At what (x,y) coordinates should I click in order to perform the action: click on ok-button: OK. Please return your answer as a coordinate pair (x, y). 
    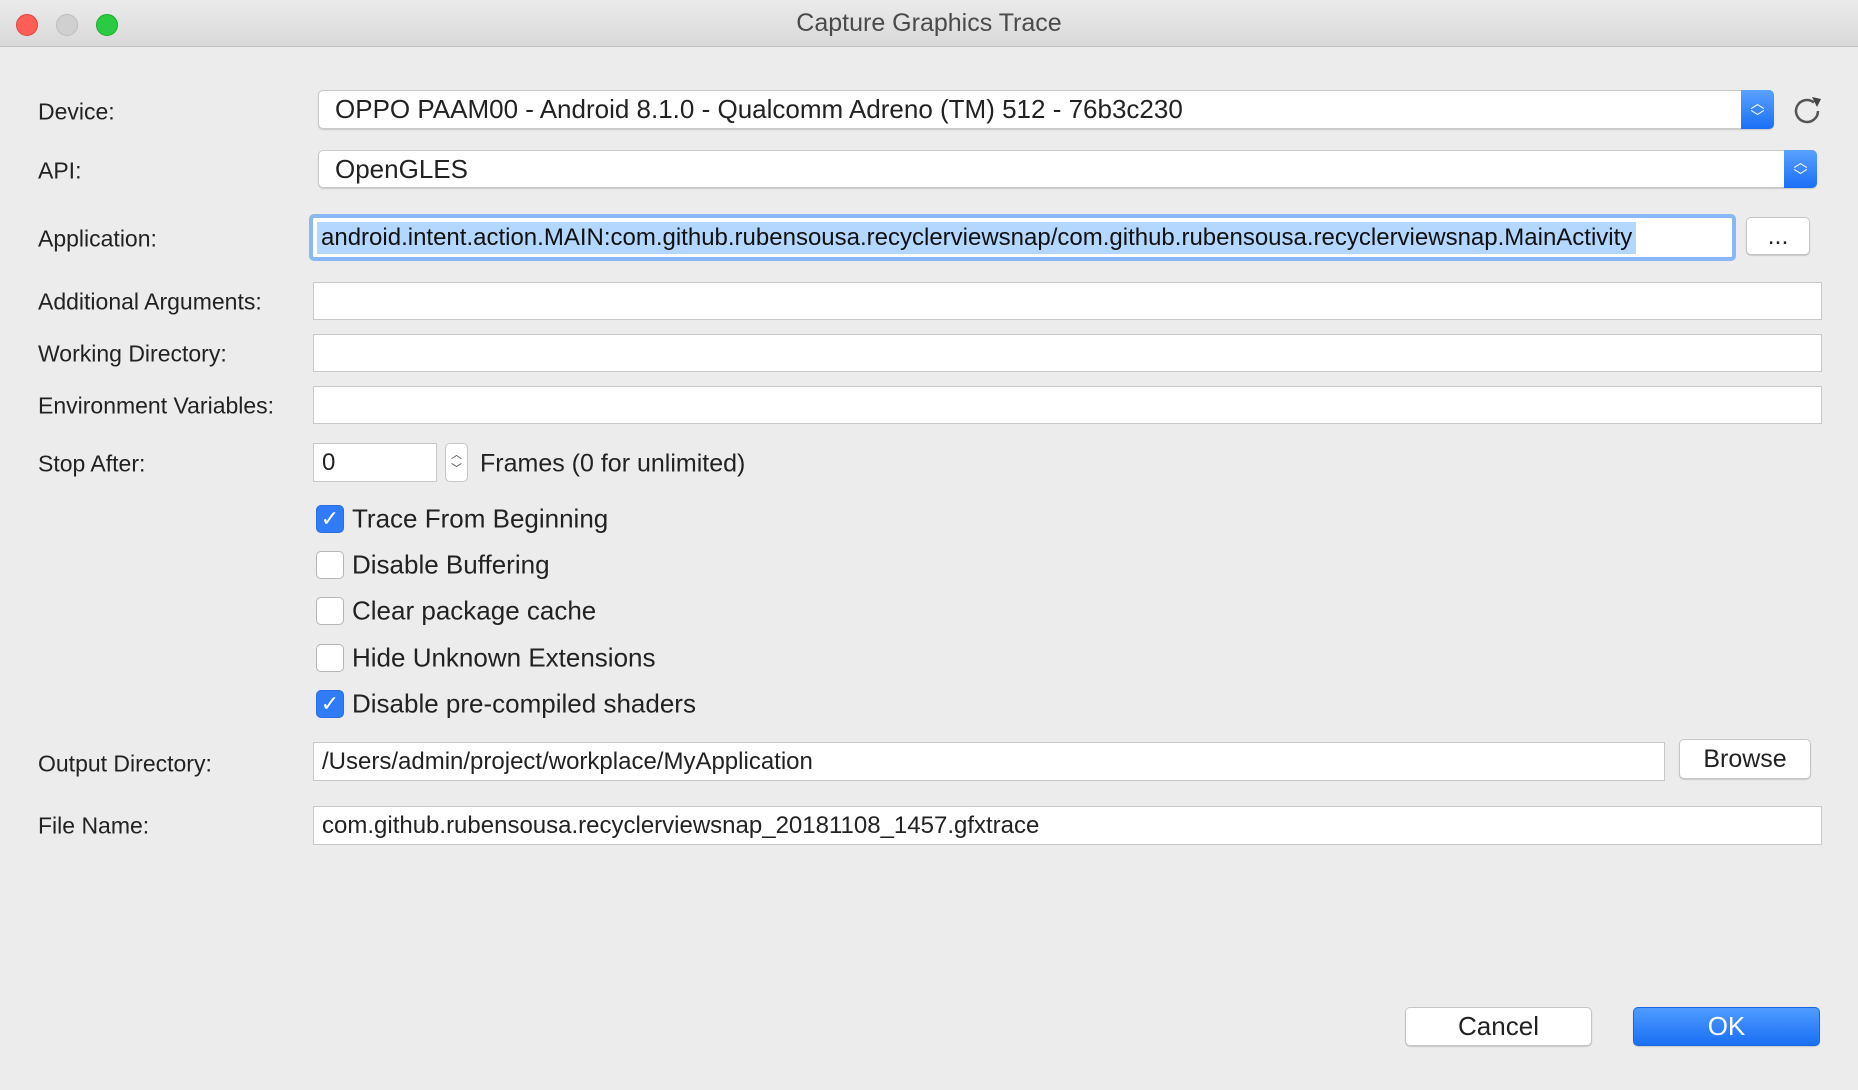
    Looking at the image, I should click on (1726, 1026).